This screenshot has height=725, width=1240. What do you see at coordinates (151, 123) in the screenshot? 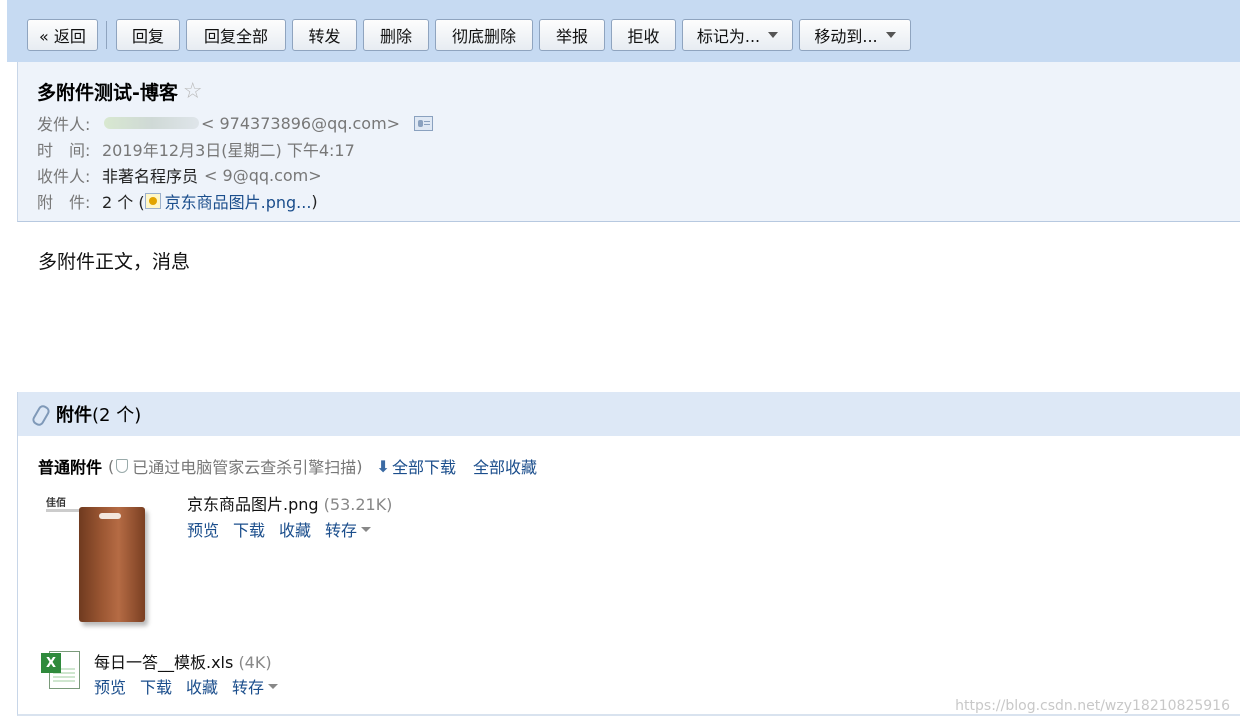
I see `sender-name-redacted` at bounding box center [151, 123].